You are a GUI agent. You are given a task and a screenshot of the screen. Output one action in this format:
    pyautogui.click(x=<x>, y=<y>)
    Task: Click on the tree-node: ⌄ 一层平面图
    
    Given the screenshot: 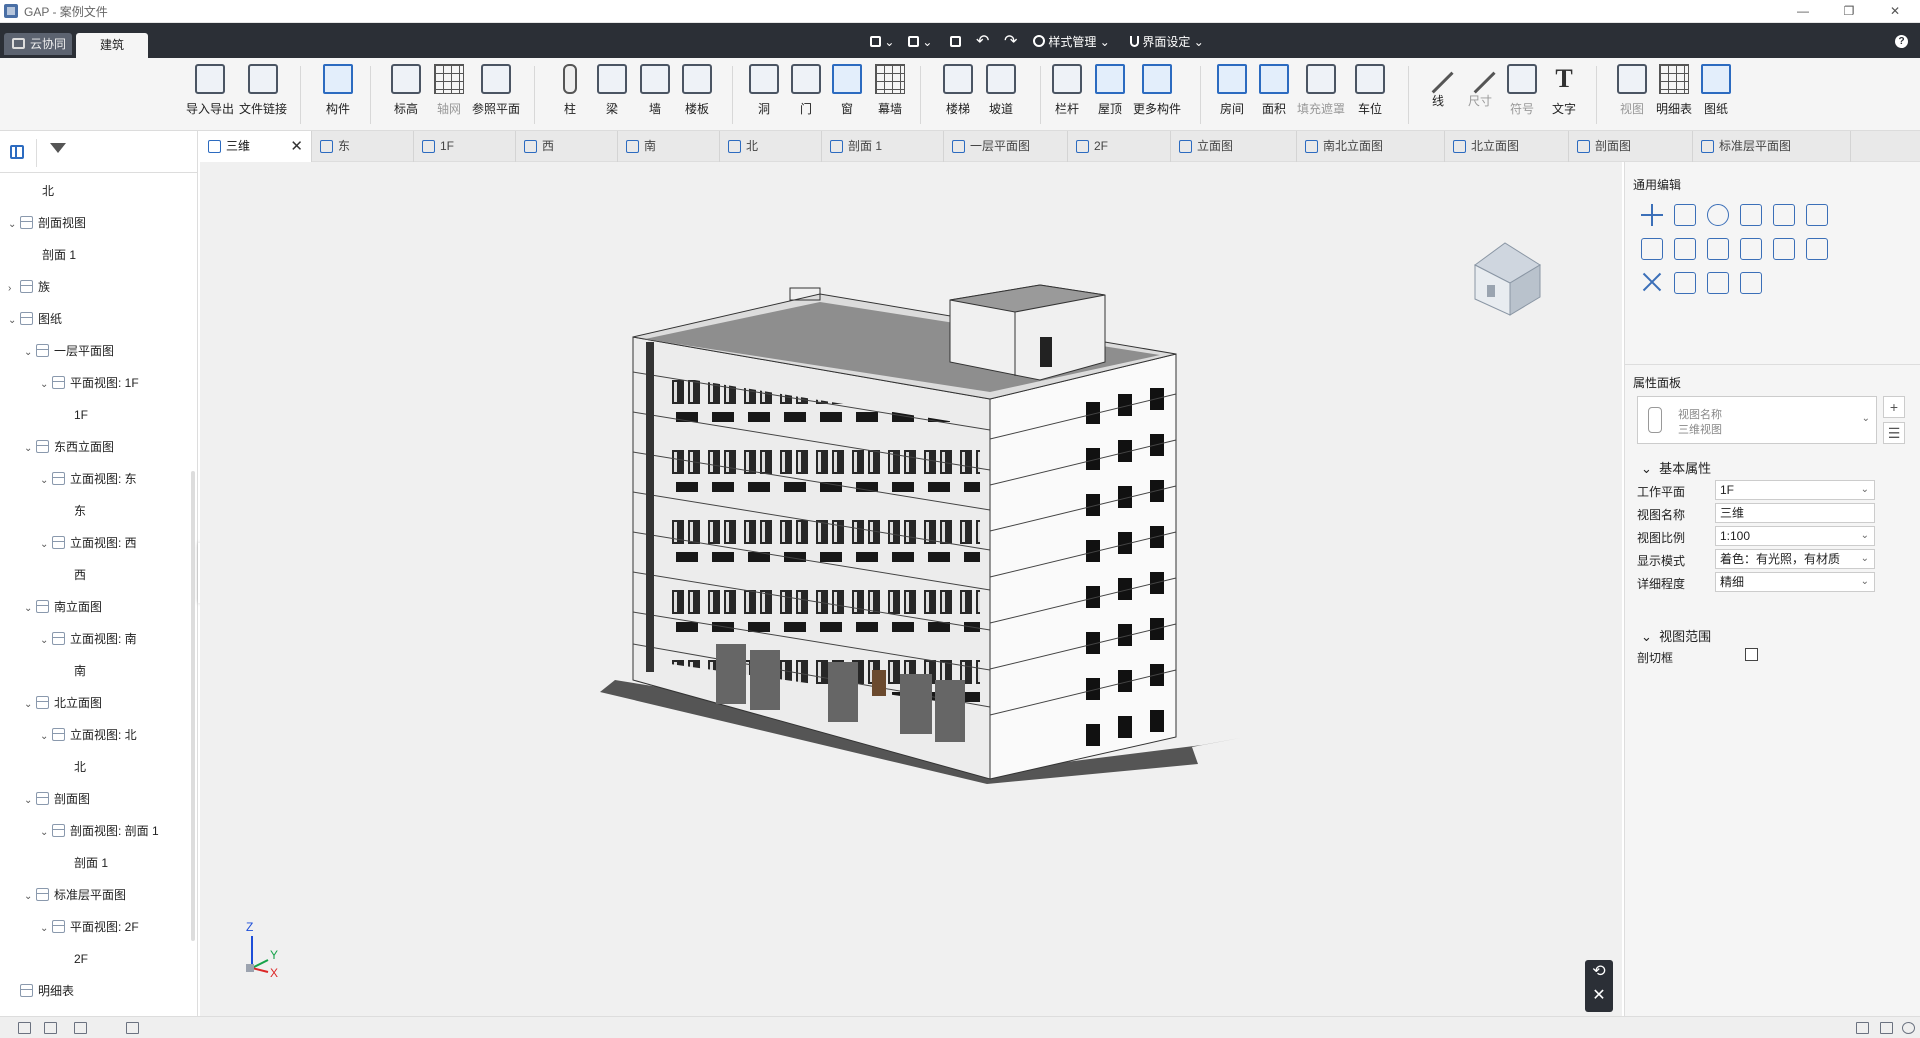 What is the action you would take?
    pyautogui.click(x=69, y=351)
    